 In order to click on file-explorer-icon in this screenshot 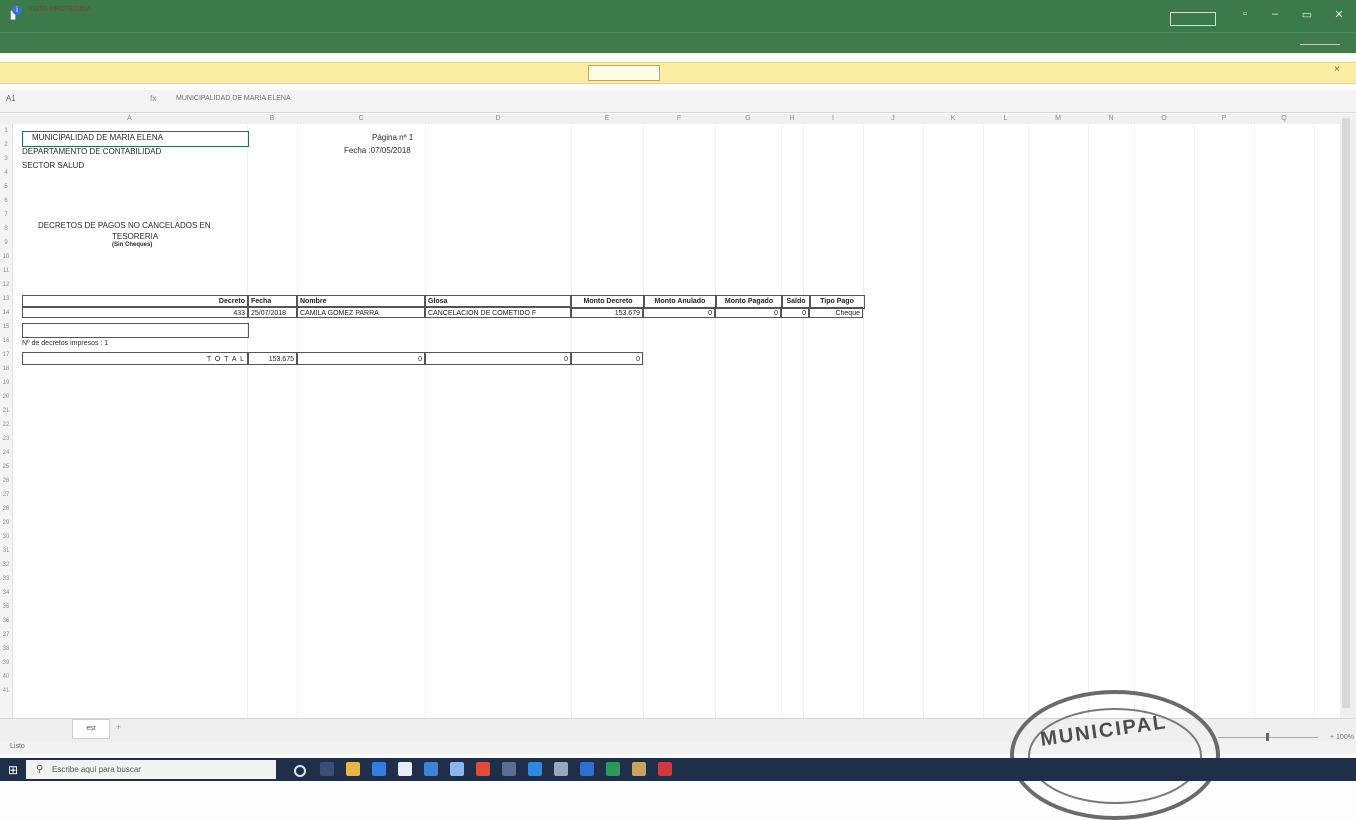, I will do `click(353, 769)`.